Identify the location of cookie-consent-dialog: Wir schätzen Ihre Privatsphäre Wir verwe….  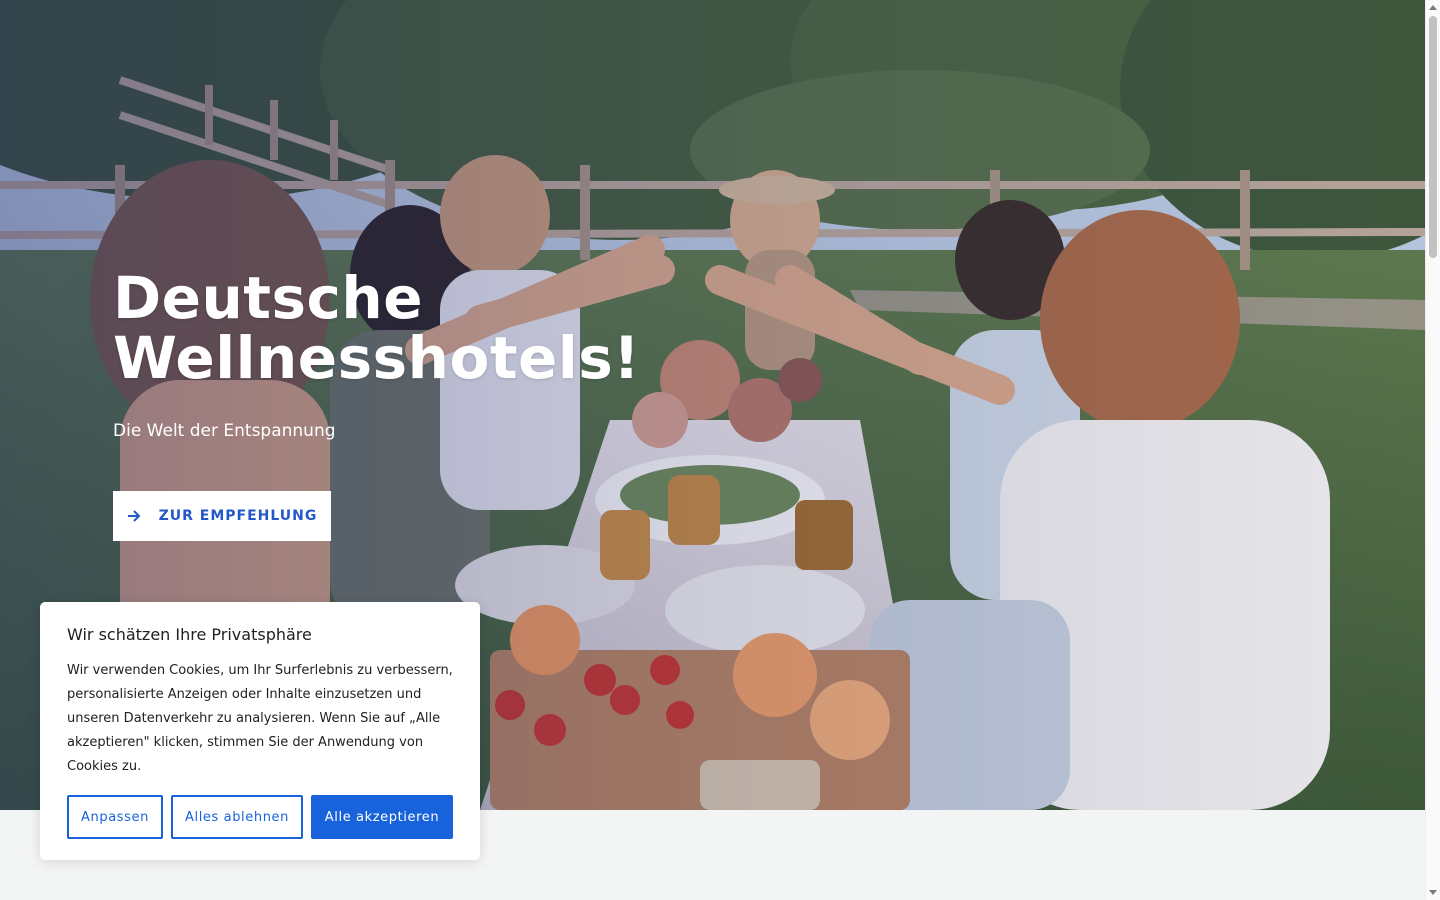
(260, 731).